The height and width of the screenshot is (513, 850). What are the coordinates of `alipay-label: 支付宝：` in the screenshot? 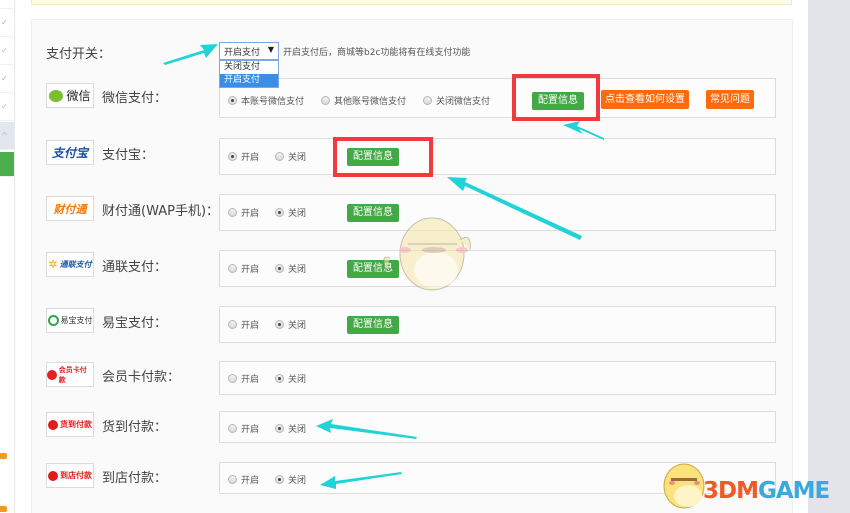 It's located at (128, 155).